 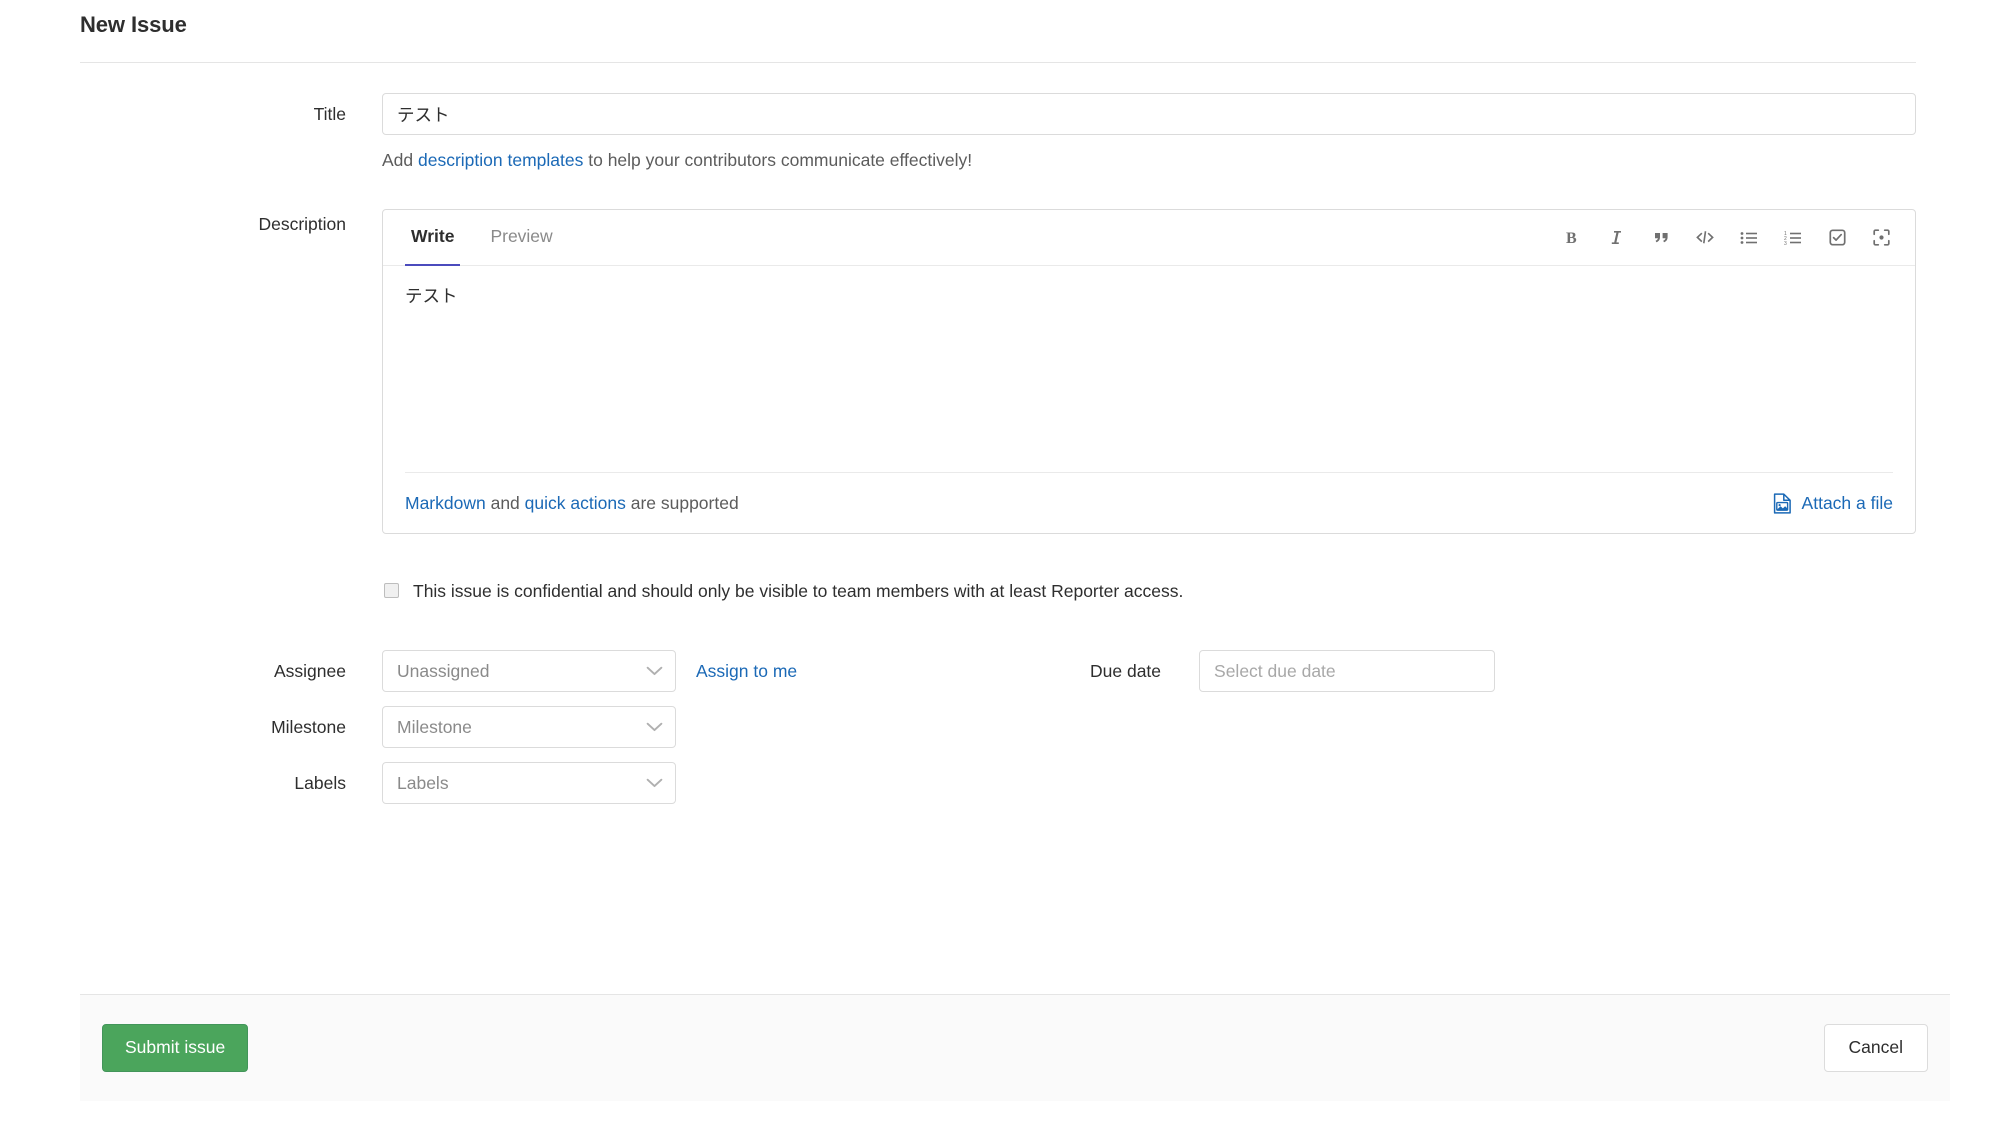 I want to click on markdown-tabs: Write Preview, so click(x=494, y=238).